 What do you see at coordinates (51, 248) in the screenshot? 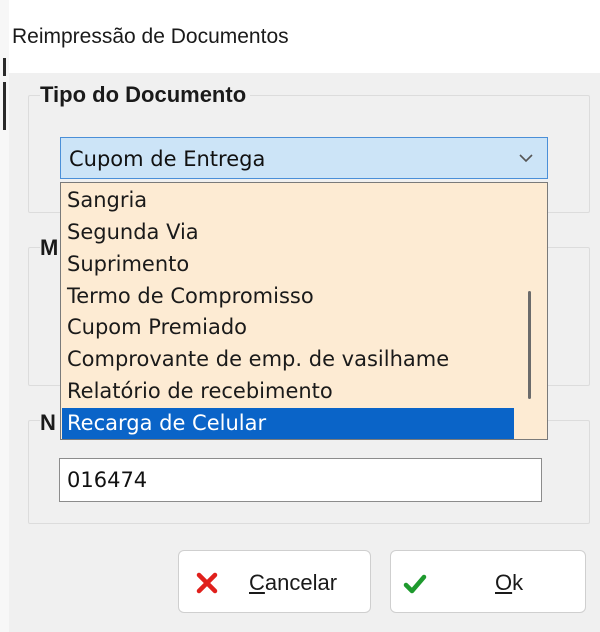
I see `group-label-second: M` at bounding box center [51, 248].